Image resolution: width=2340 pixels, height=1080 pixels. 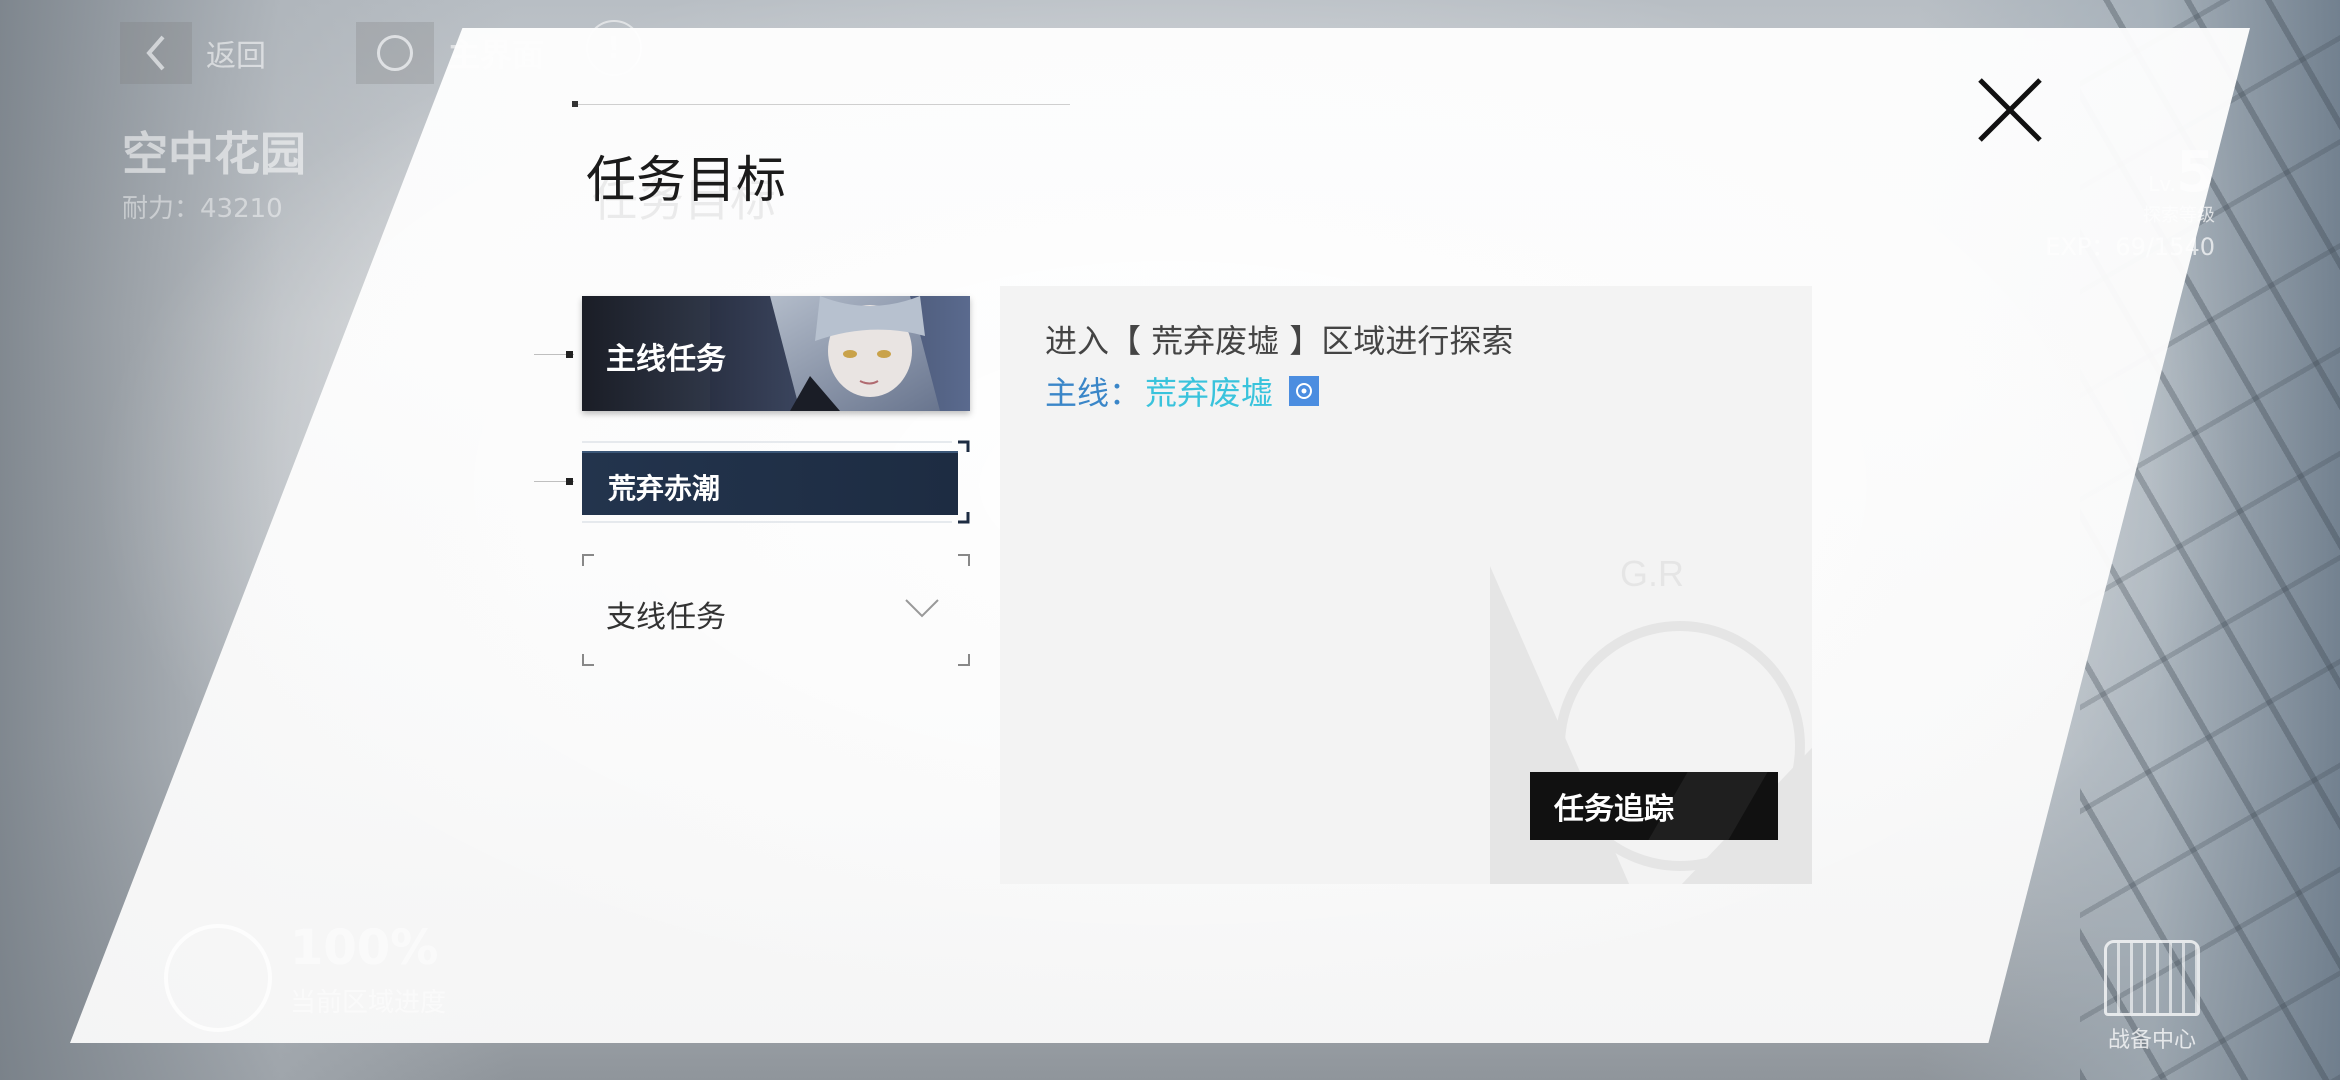 What do you see at coordinates (364, 948) in the screenshot?
I see `progress-percent: 100%` at bounding box center [364, 948].